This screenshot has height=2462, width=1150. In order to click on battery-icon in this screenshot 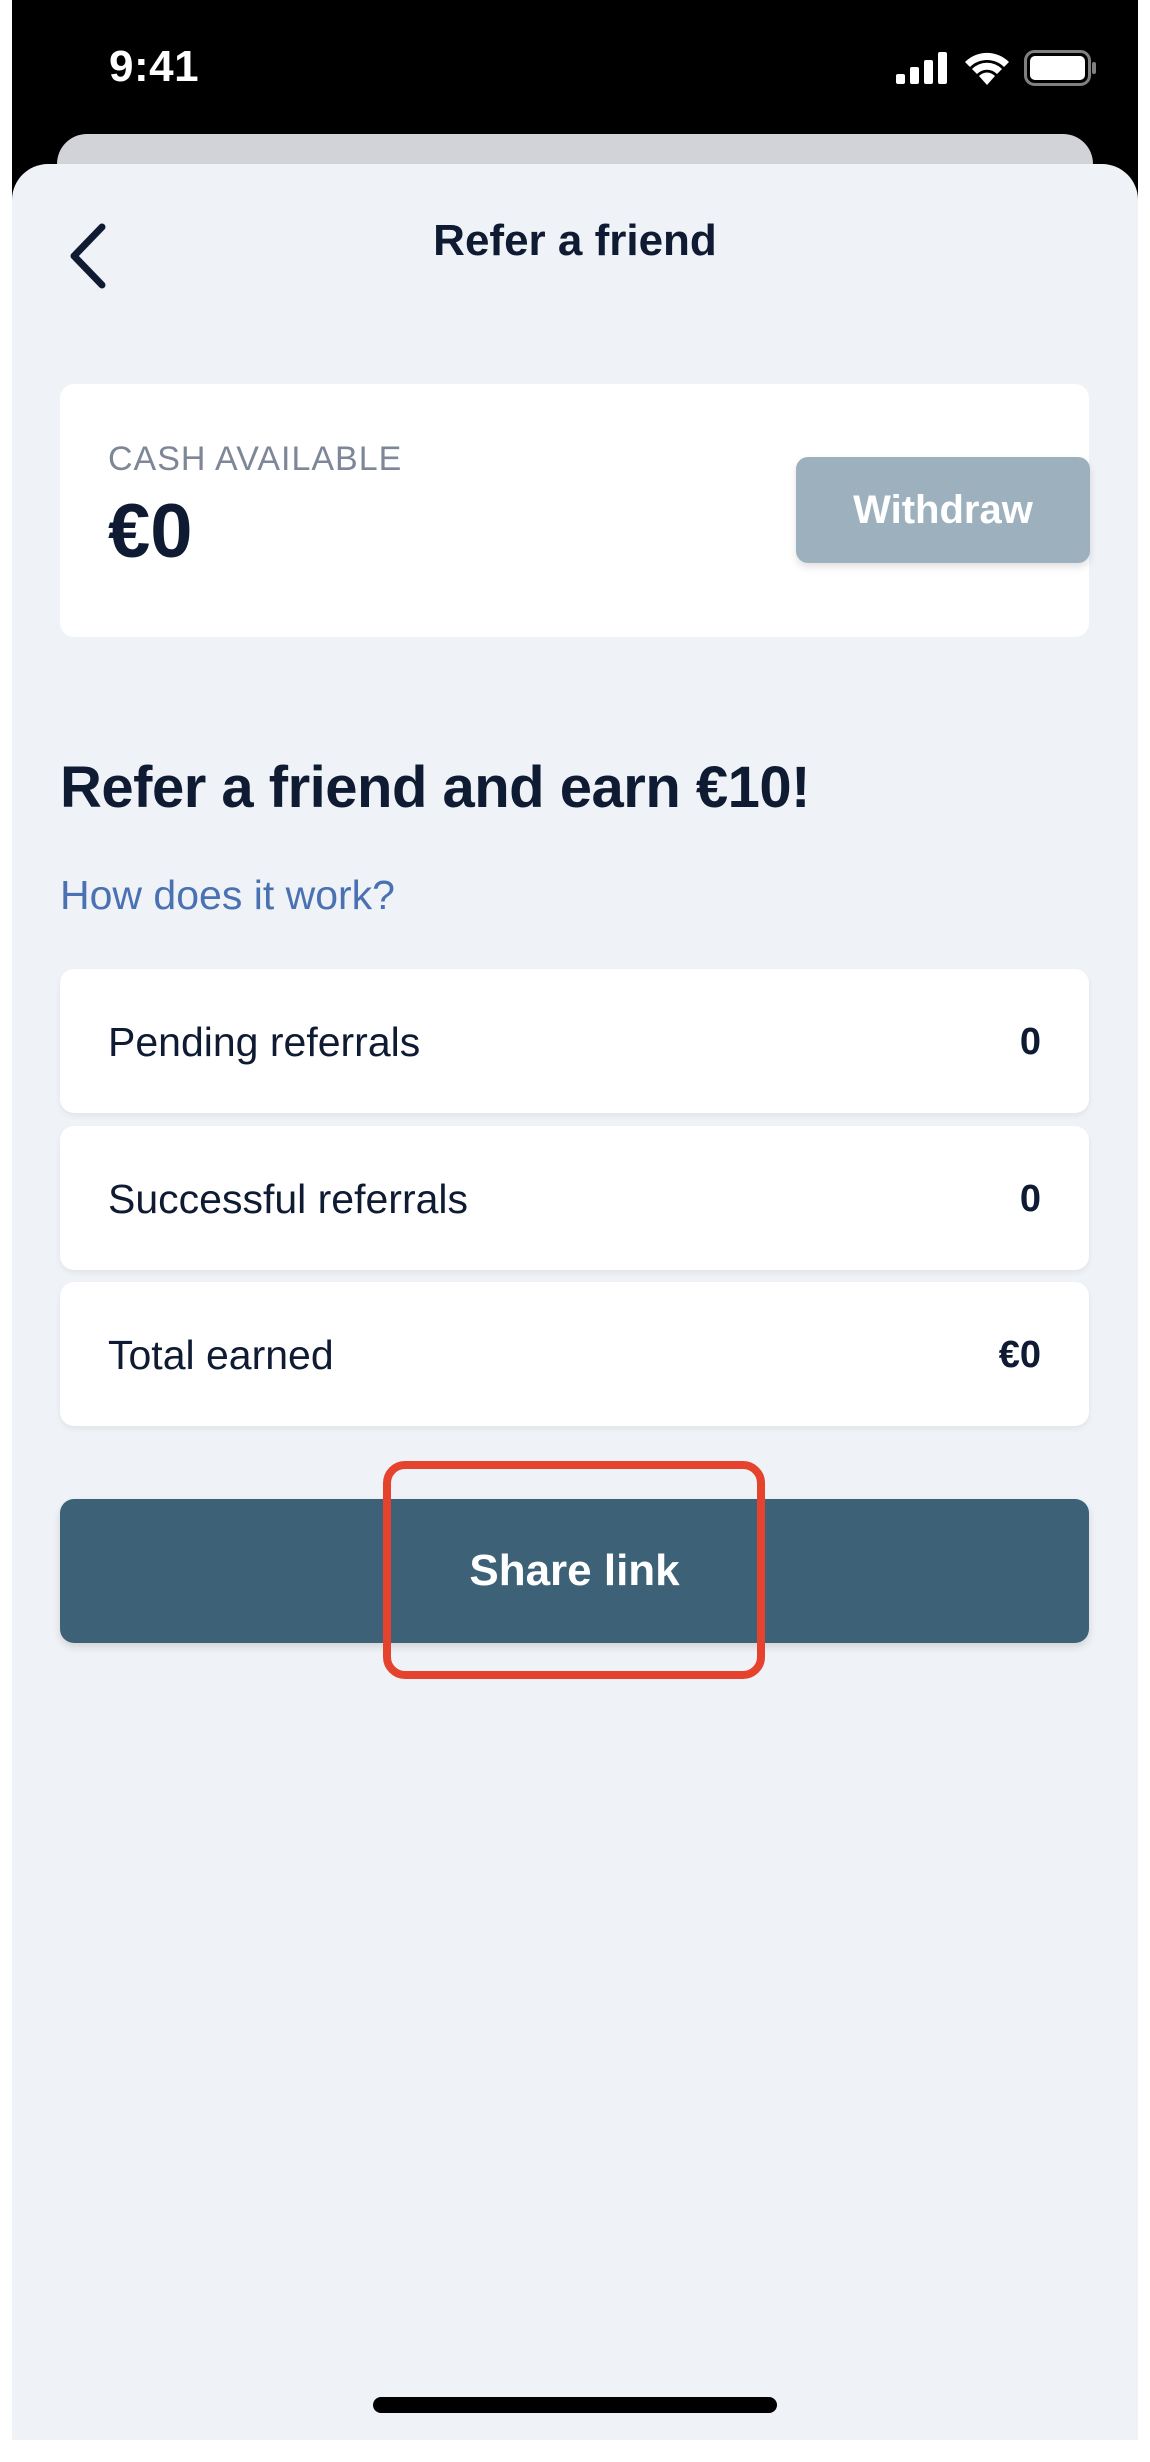, I will do `click(1060, 68)`.